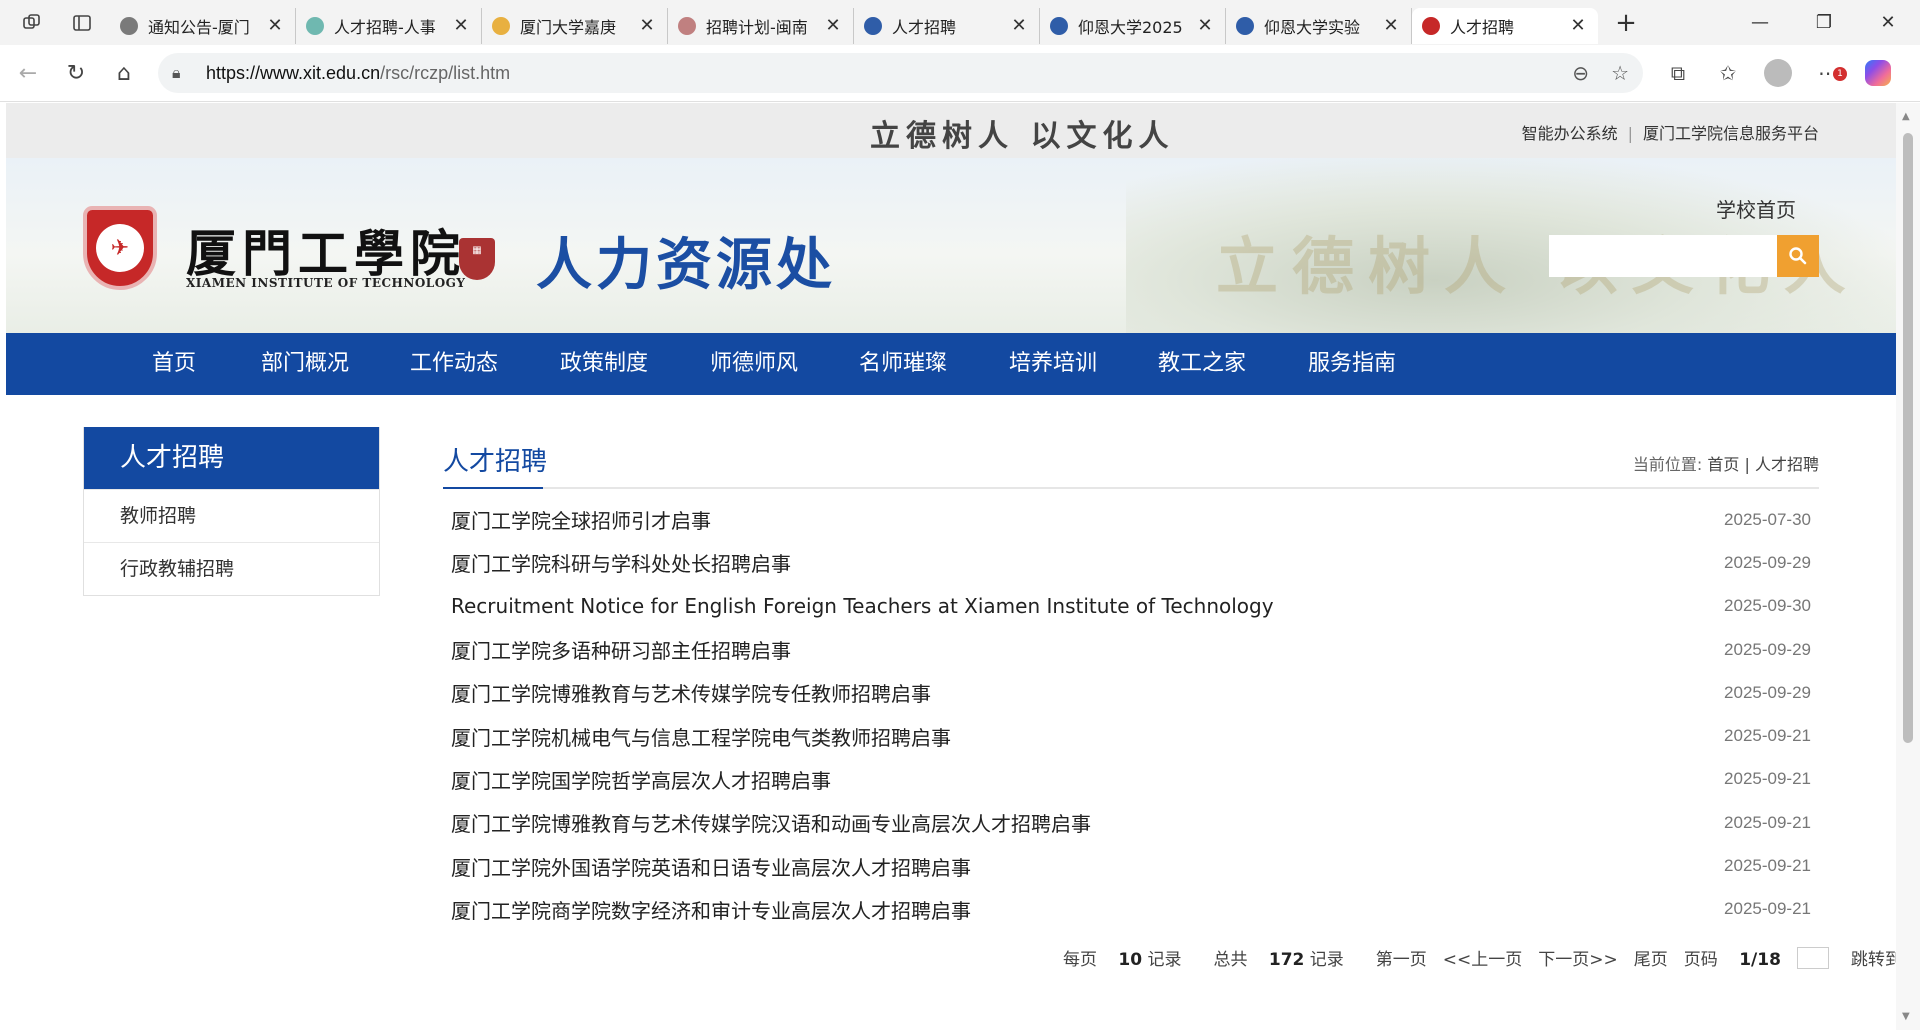  Describe the element at coordinates (1723, 464) in the screenshot. I see `breadcrumb-home: 首页` at that location.